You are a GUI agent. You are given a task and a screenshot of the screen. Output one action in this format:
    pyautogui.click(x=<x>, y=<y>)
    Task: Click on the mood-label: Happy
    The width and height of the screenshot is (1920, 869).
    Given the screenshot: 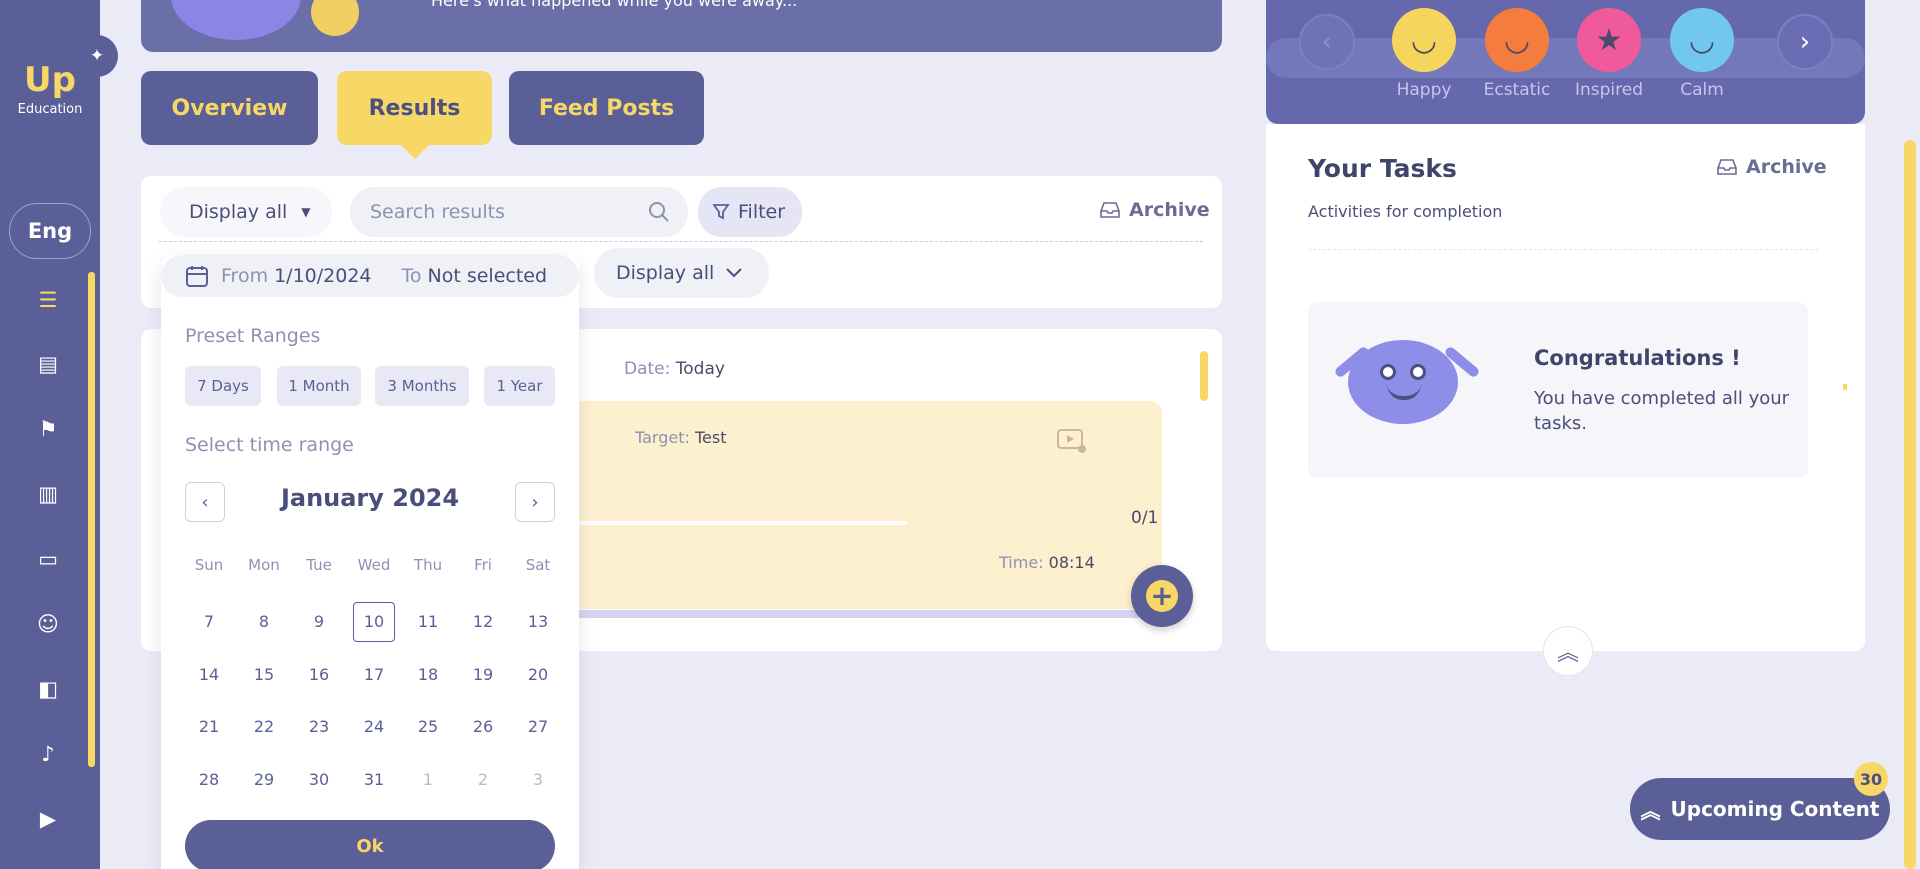 What is the action you would take?
    pyautogui.click(x=1424, y=90)
    